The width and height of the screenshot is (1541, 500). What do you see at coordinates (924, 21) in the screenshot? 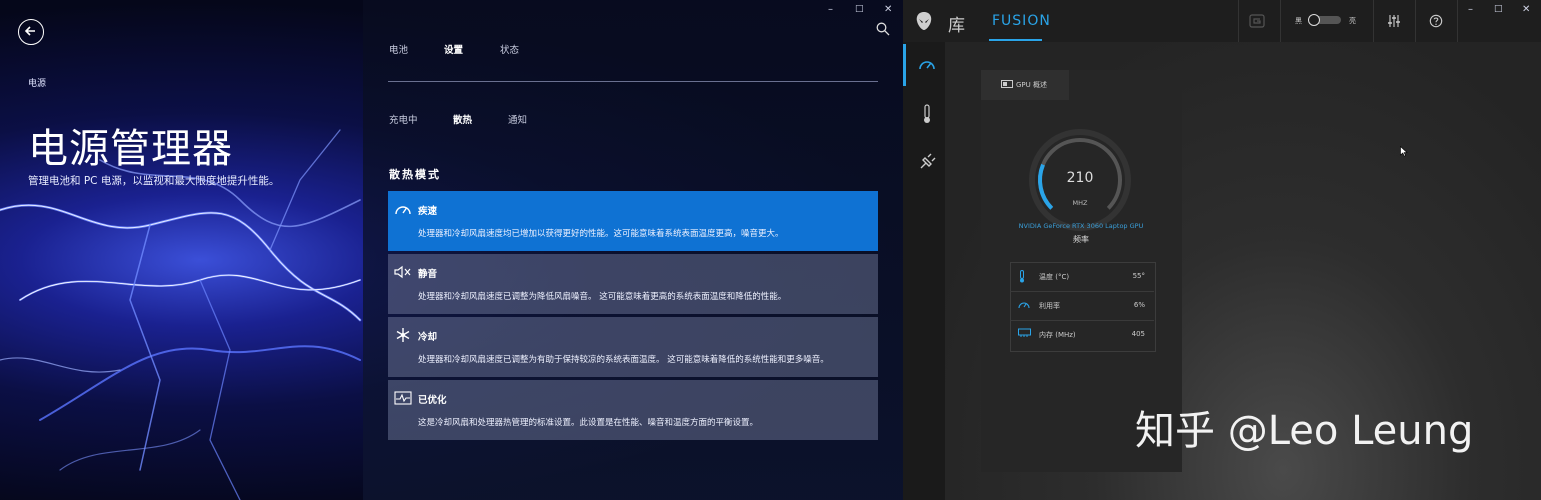
I see `alien-logo-icon` at bounding box center [924, 21].